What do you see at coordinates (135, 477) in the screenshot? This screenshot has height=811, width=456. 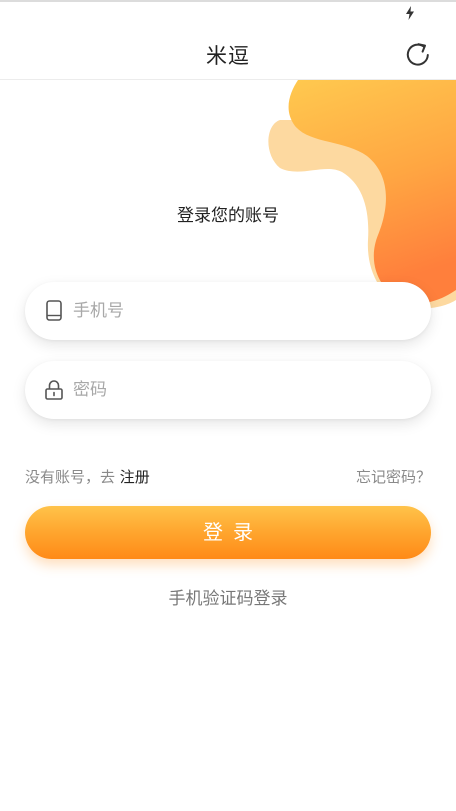 I see `register-link: 注册` at bounding box center [135, 477].